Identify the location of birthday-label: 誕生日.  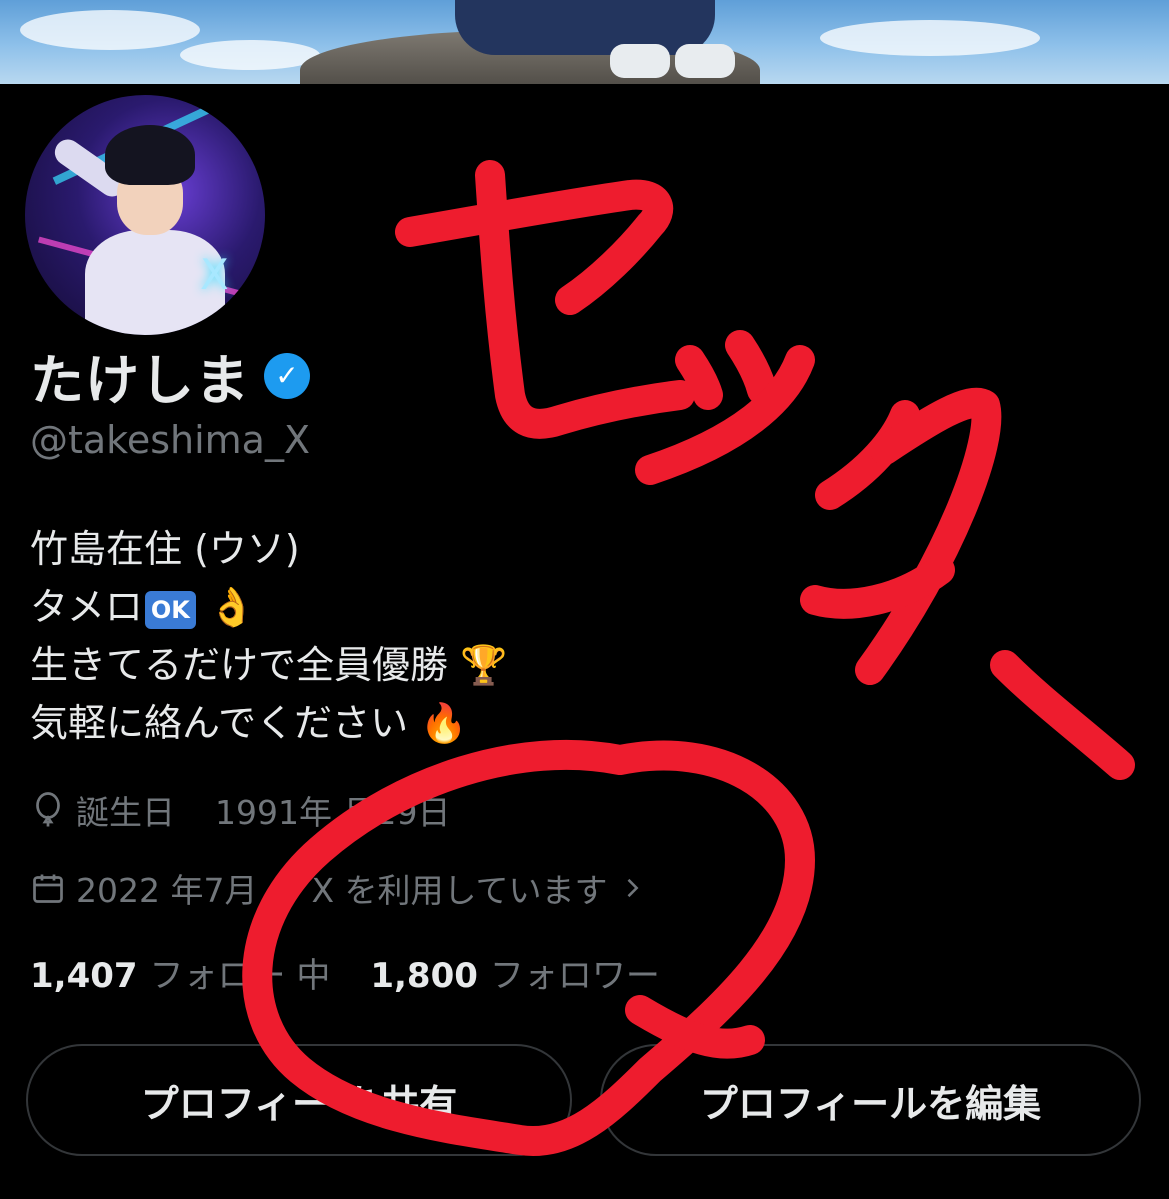
(125, 812).